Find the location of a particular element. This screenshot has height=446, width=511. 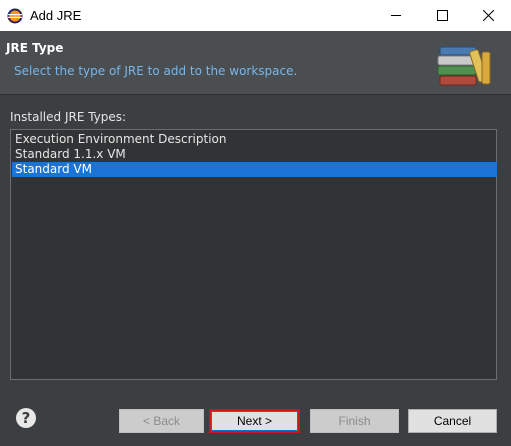

back-button: < Back is located at coordinates (161, 421).